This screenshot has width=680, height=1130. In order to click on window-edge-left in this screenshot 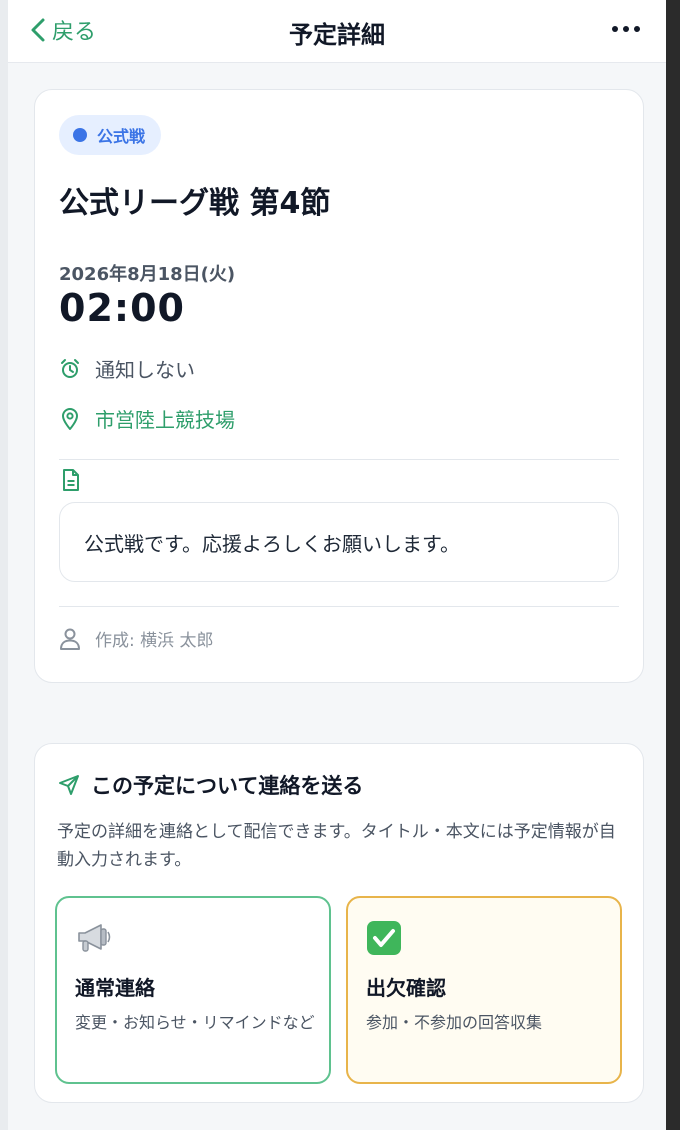, I will do `click(4, 565)`.